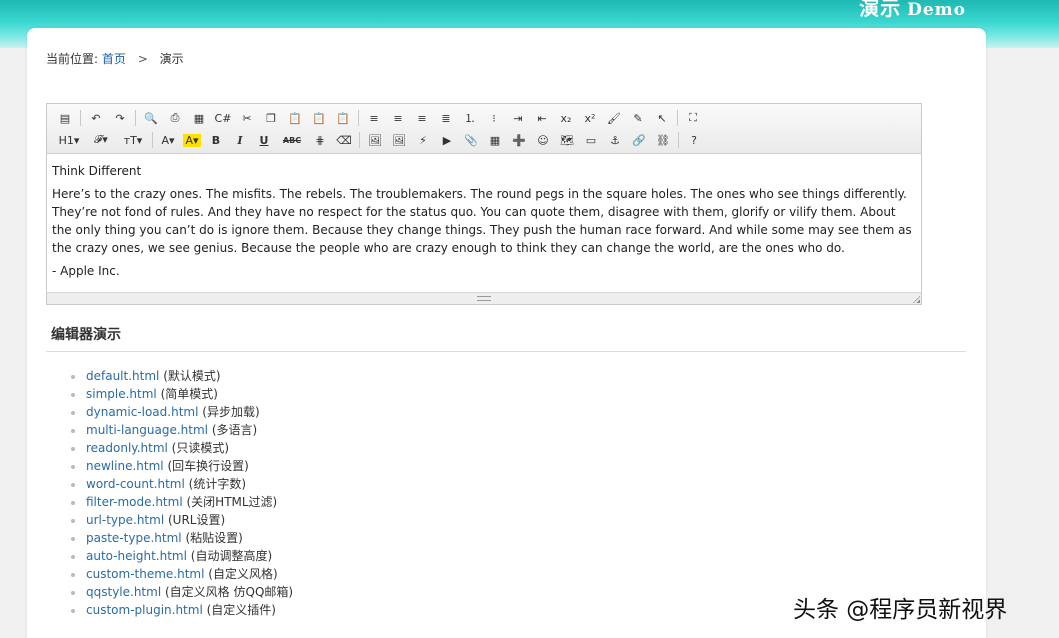 The image size is (1059, 638). Describe the element at coordinates (121, 394) in the screenshot. I see `demo-link: simple.html` at that location.